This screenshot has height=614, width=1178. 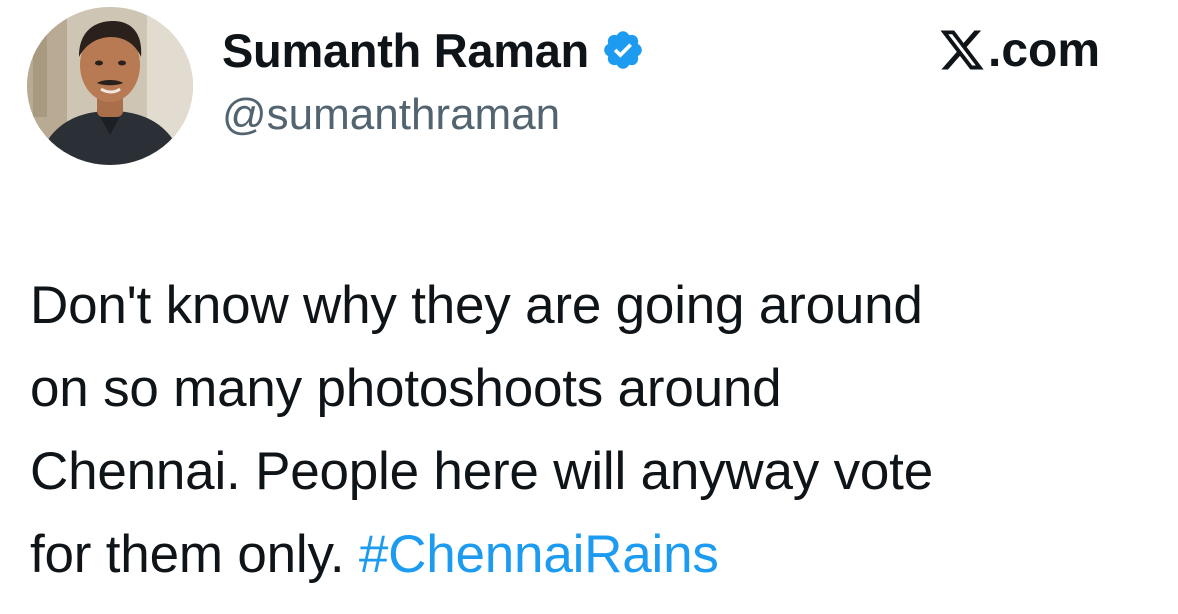 What do you see at coordinates (481, 471) in the screenshot?
I see `tweet-text-line: Chennai. People here will anyway vote` at bounding box center [481, 471].